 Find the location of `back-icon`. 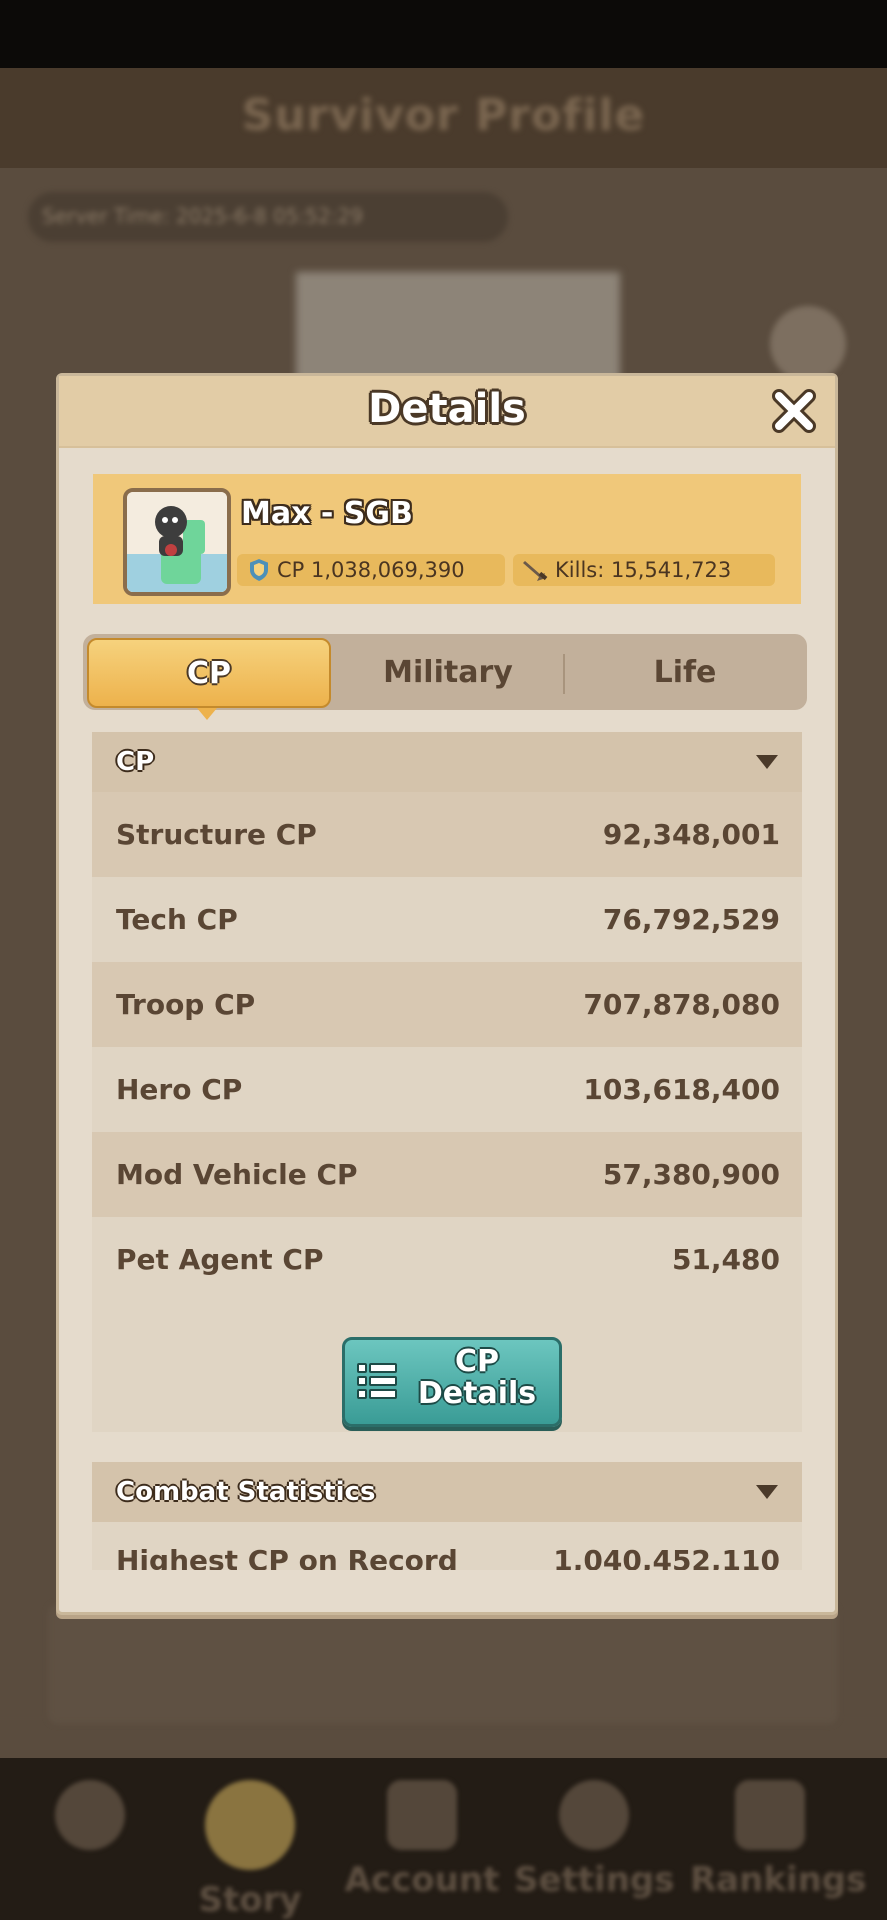

back-icon is located at coordinates (90, 1815).